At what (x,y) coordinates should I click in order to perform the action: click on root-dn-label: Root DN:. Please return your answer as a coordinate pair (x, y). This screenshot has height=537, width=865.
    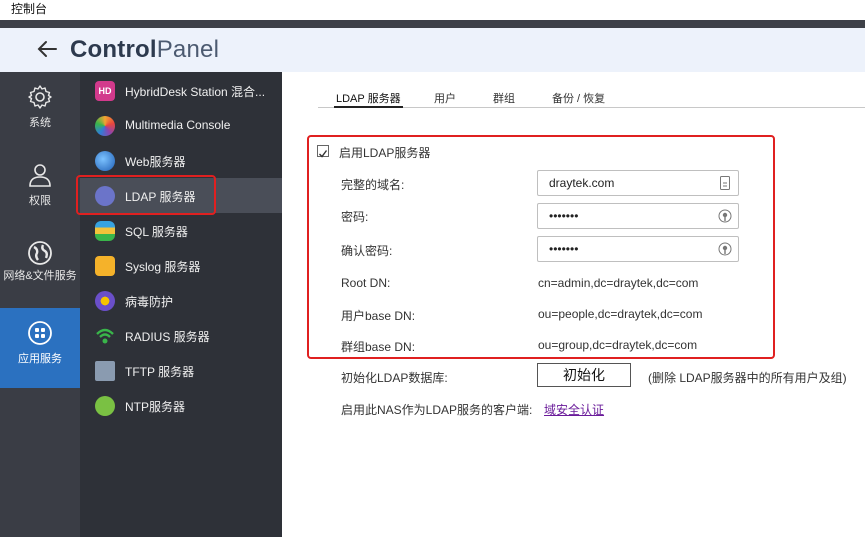
    Looking at the image, I should click on (366, 283).